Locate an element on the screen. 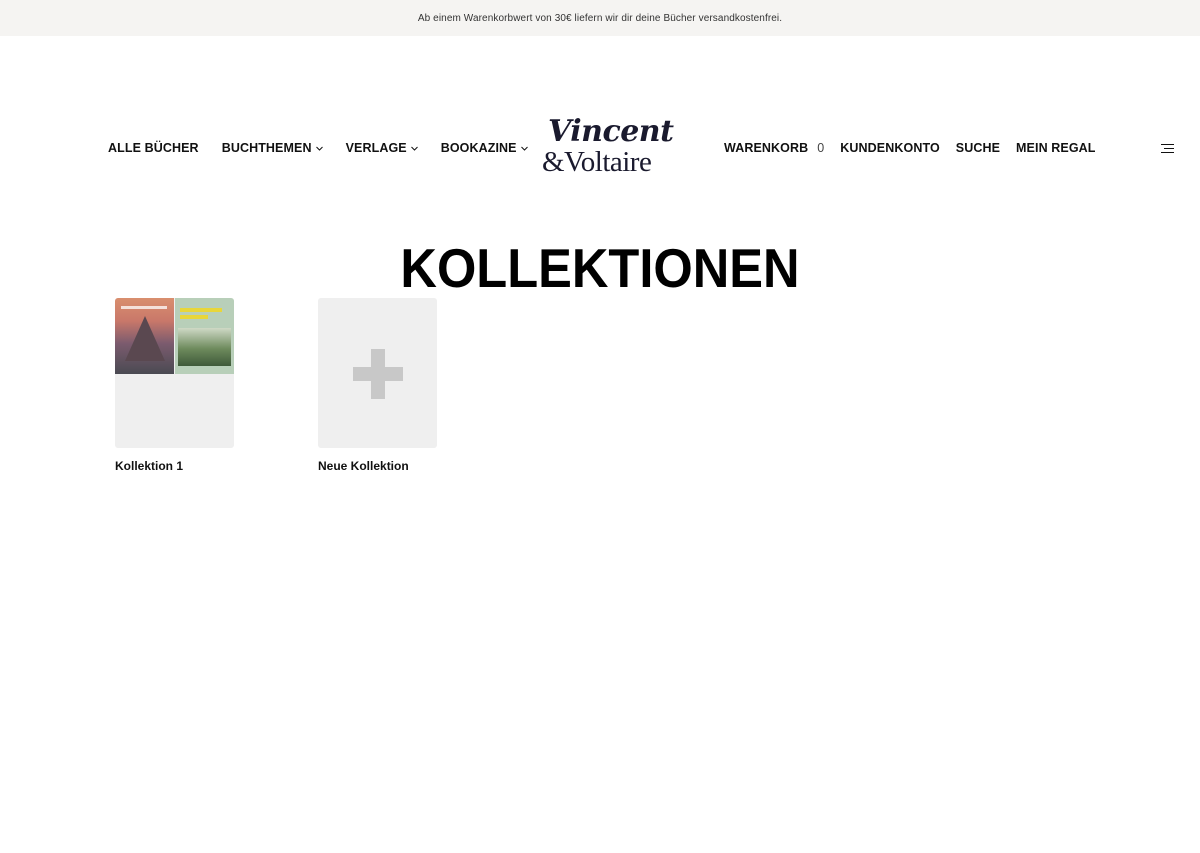 The height and width of the screenshot is (853, 1200). search-label: SUCHE is located at coordinates (978, 148).